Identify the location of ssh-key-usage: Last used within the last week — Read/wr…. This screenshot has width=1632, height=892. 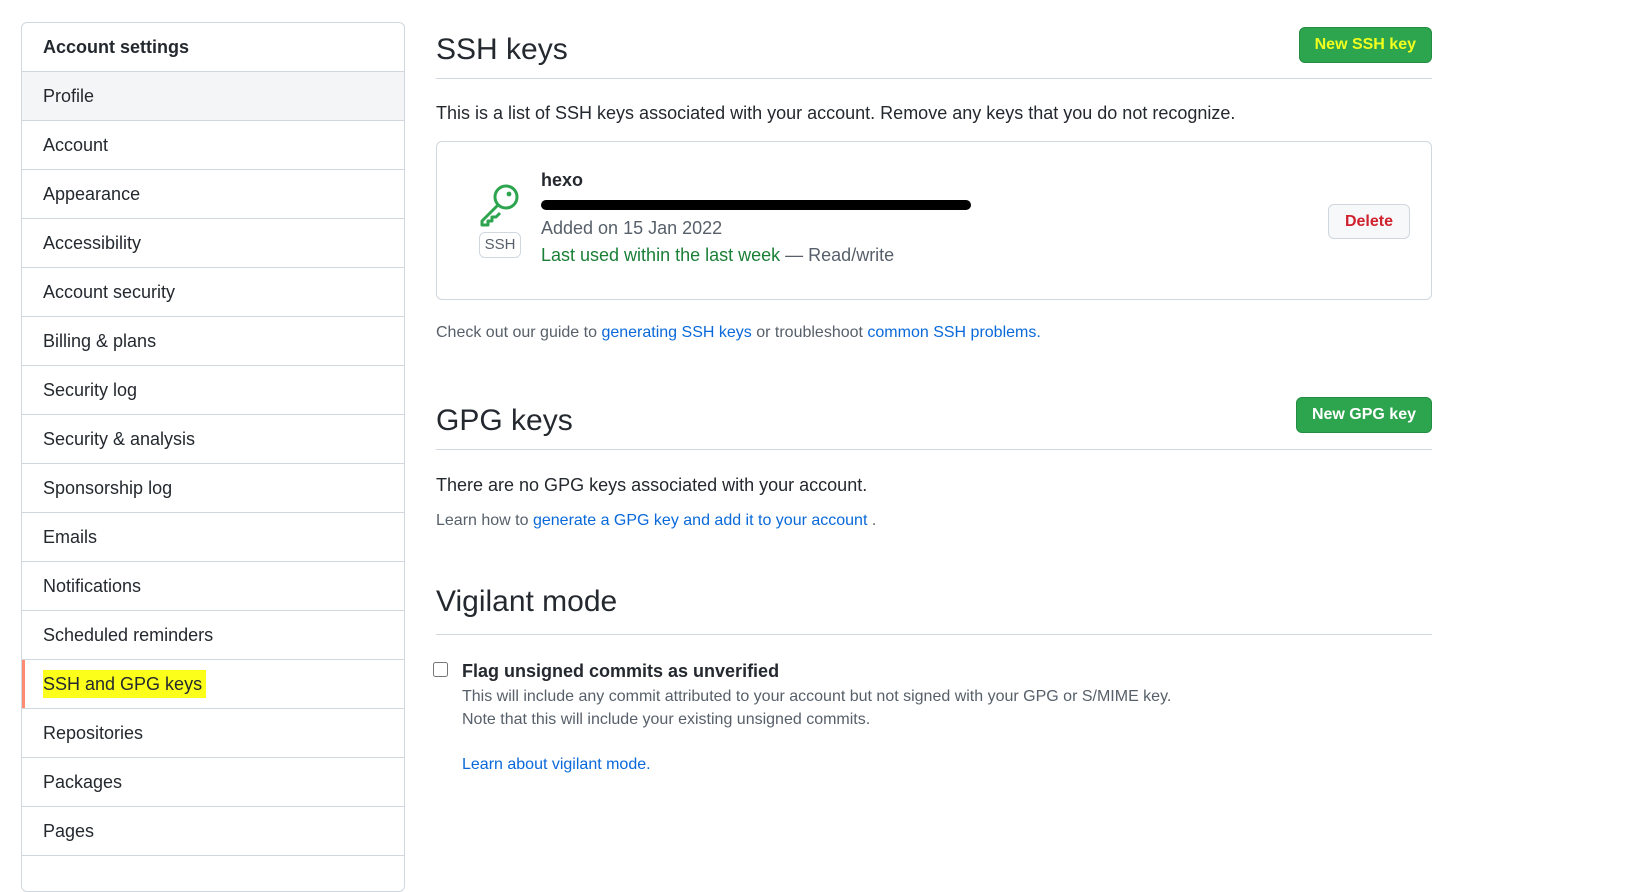
(756, 255).